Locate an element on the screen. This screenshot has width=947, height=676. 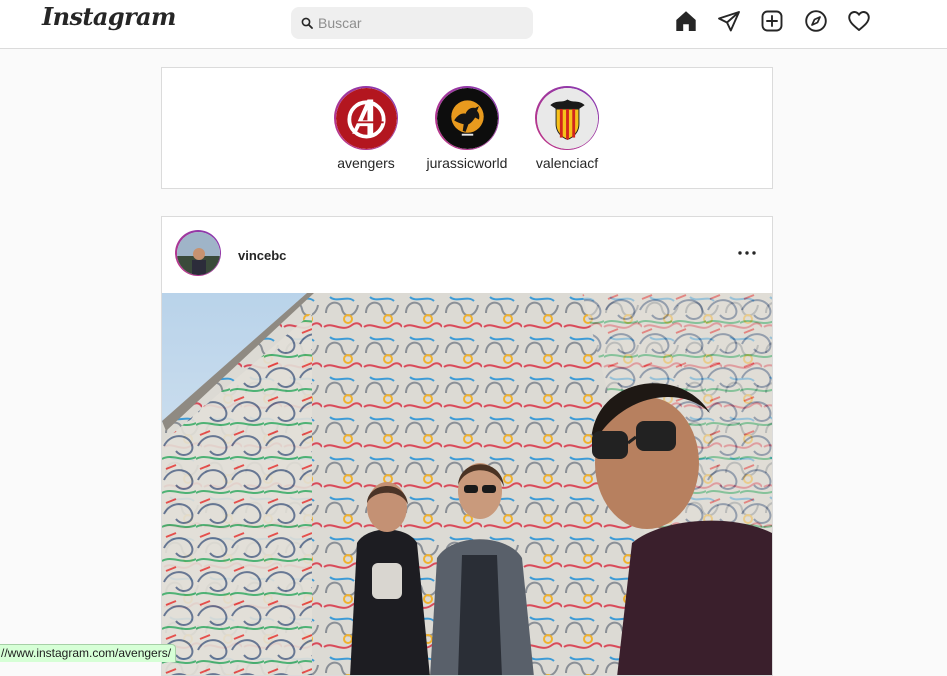
story-jurassicworld: jurassicworld is located at coordinates (467, 128).